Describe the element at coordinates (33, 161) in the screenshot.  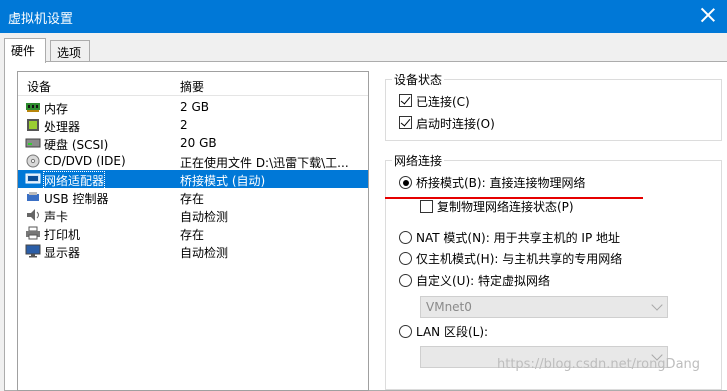
I see `cd-dvd-icon` at that location.